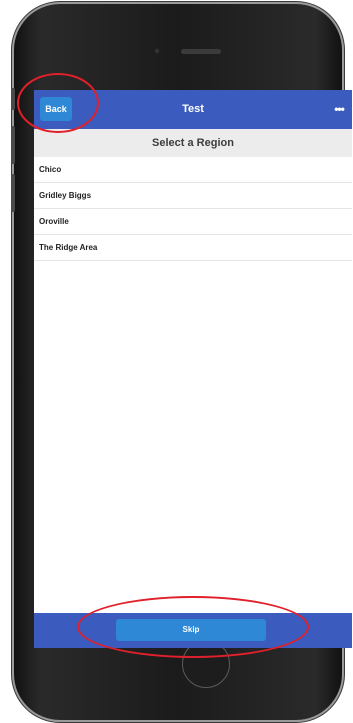 The width and height of the screenshot is (353, 723). I want to click on page-title: Test, so click(193, 109).